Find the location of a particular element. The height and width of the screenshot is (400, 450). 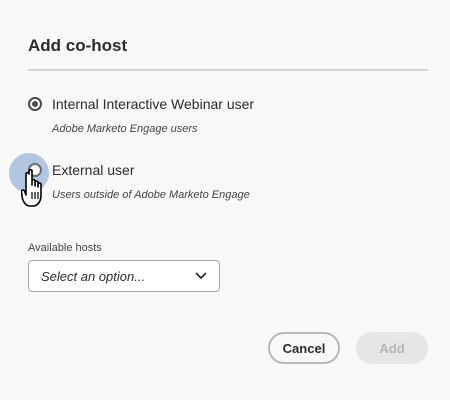

hand-pointer-cursor-icon is located at coordinates (31, 187).